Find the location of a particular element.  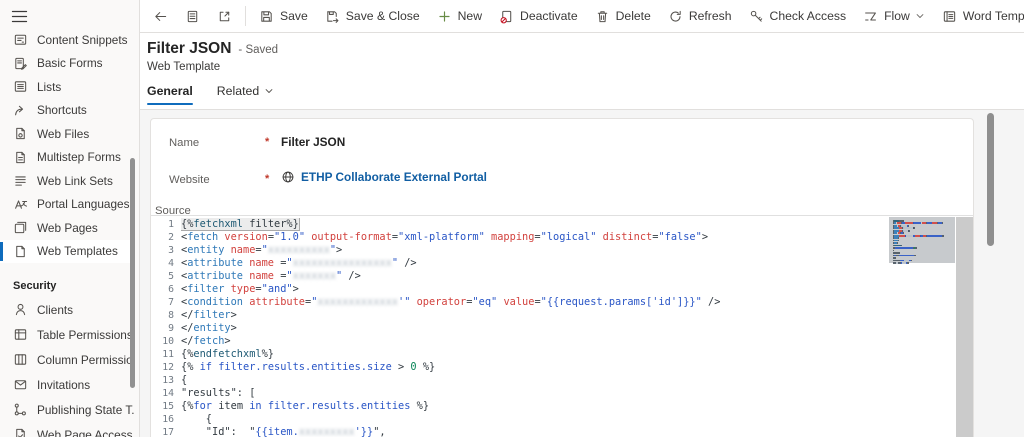

line-number: 15 is located at coordinates (168, 406).